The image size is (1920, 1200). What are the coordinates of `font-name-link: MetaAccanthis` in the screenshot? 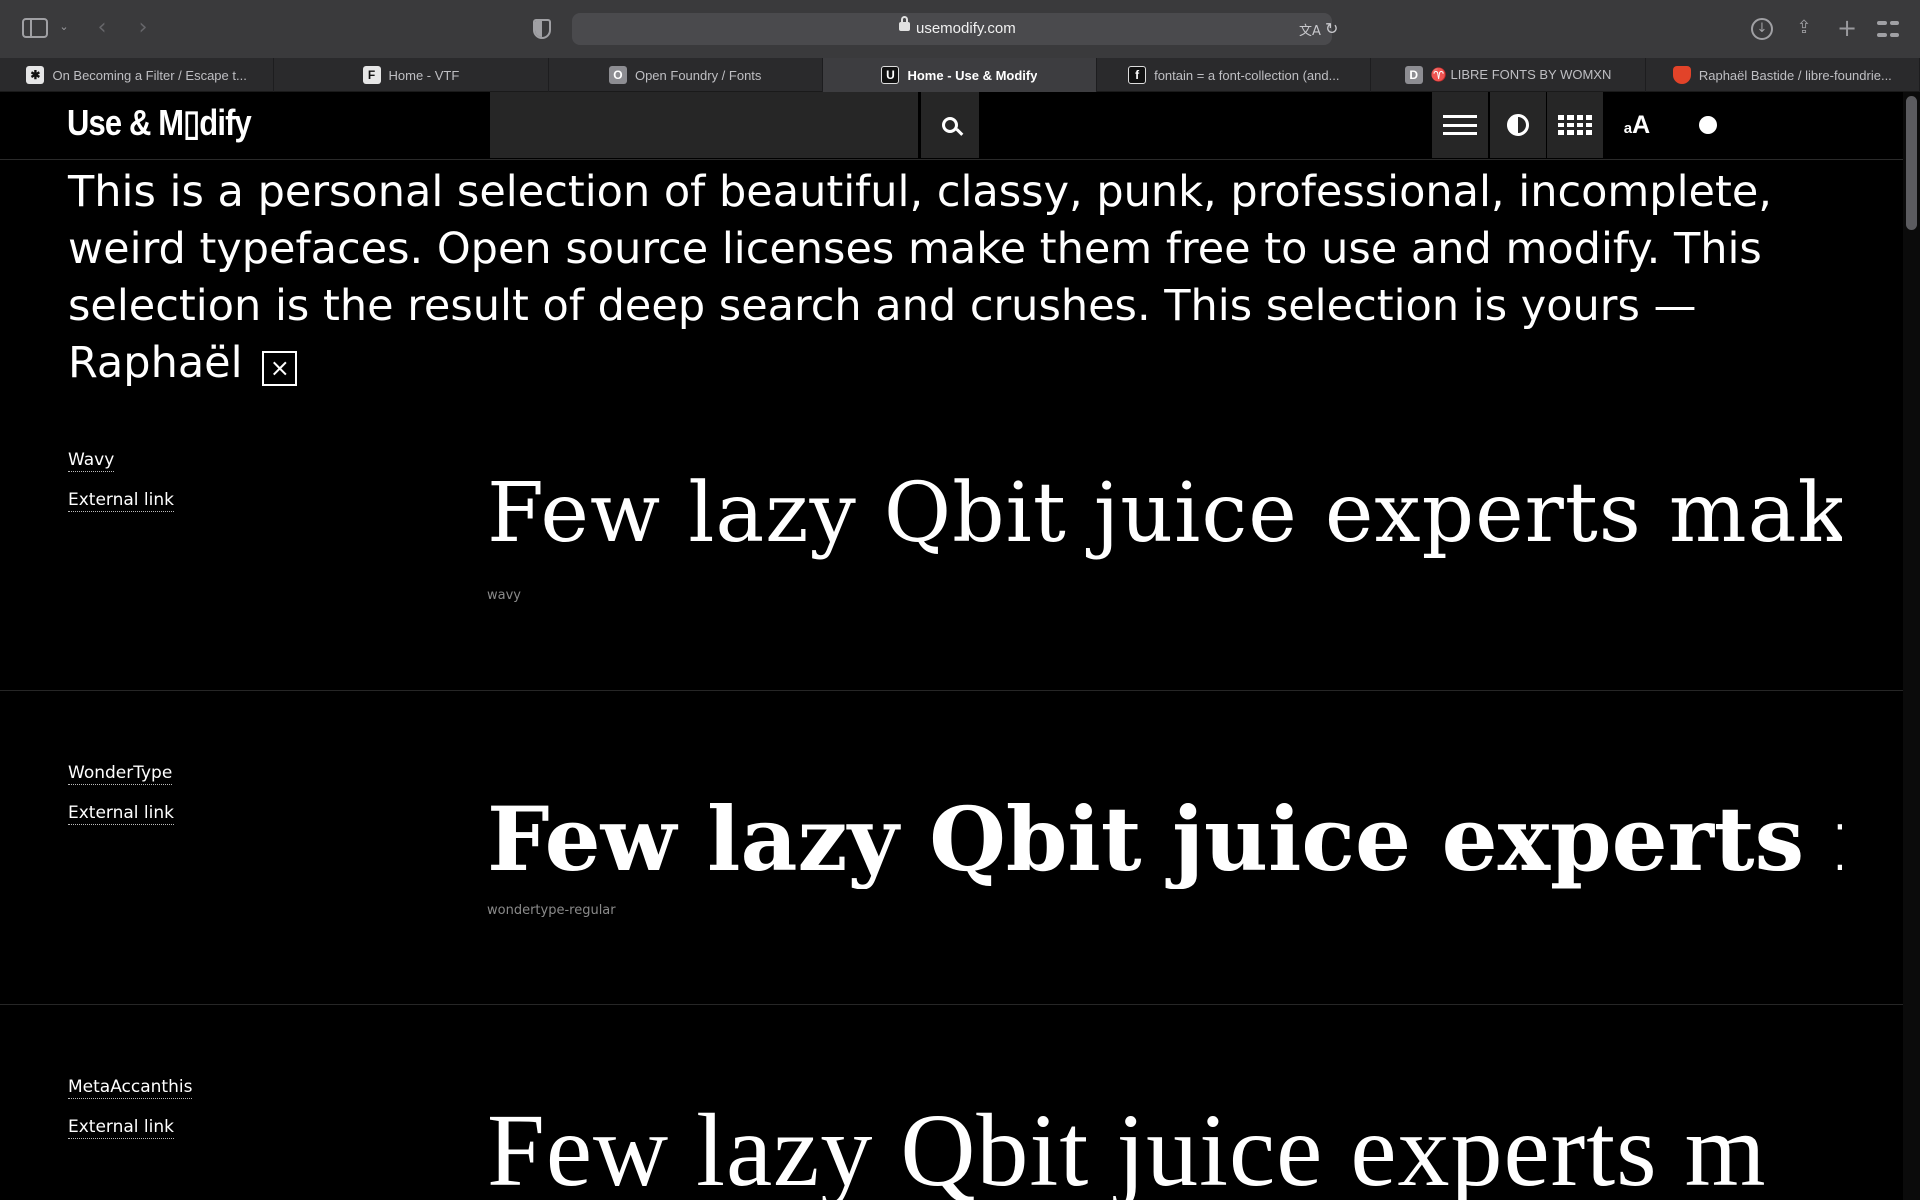 It's located at (130, 1088).